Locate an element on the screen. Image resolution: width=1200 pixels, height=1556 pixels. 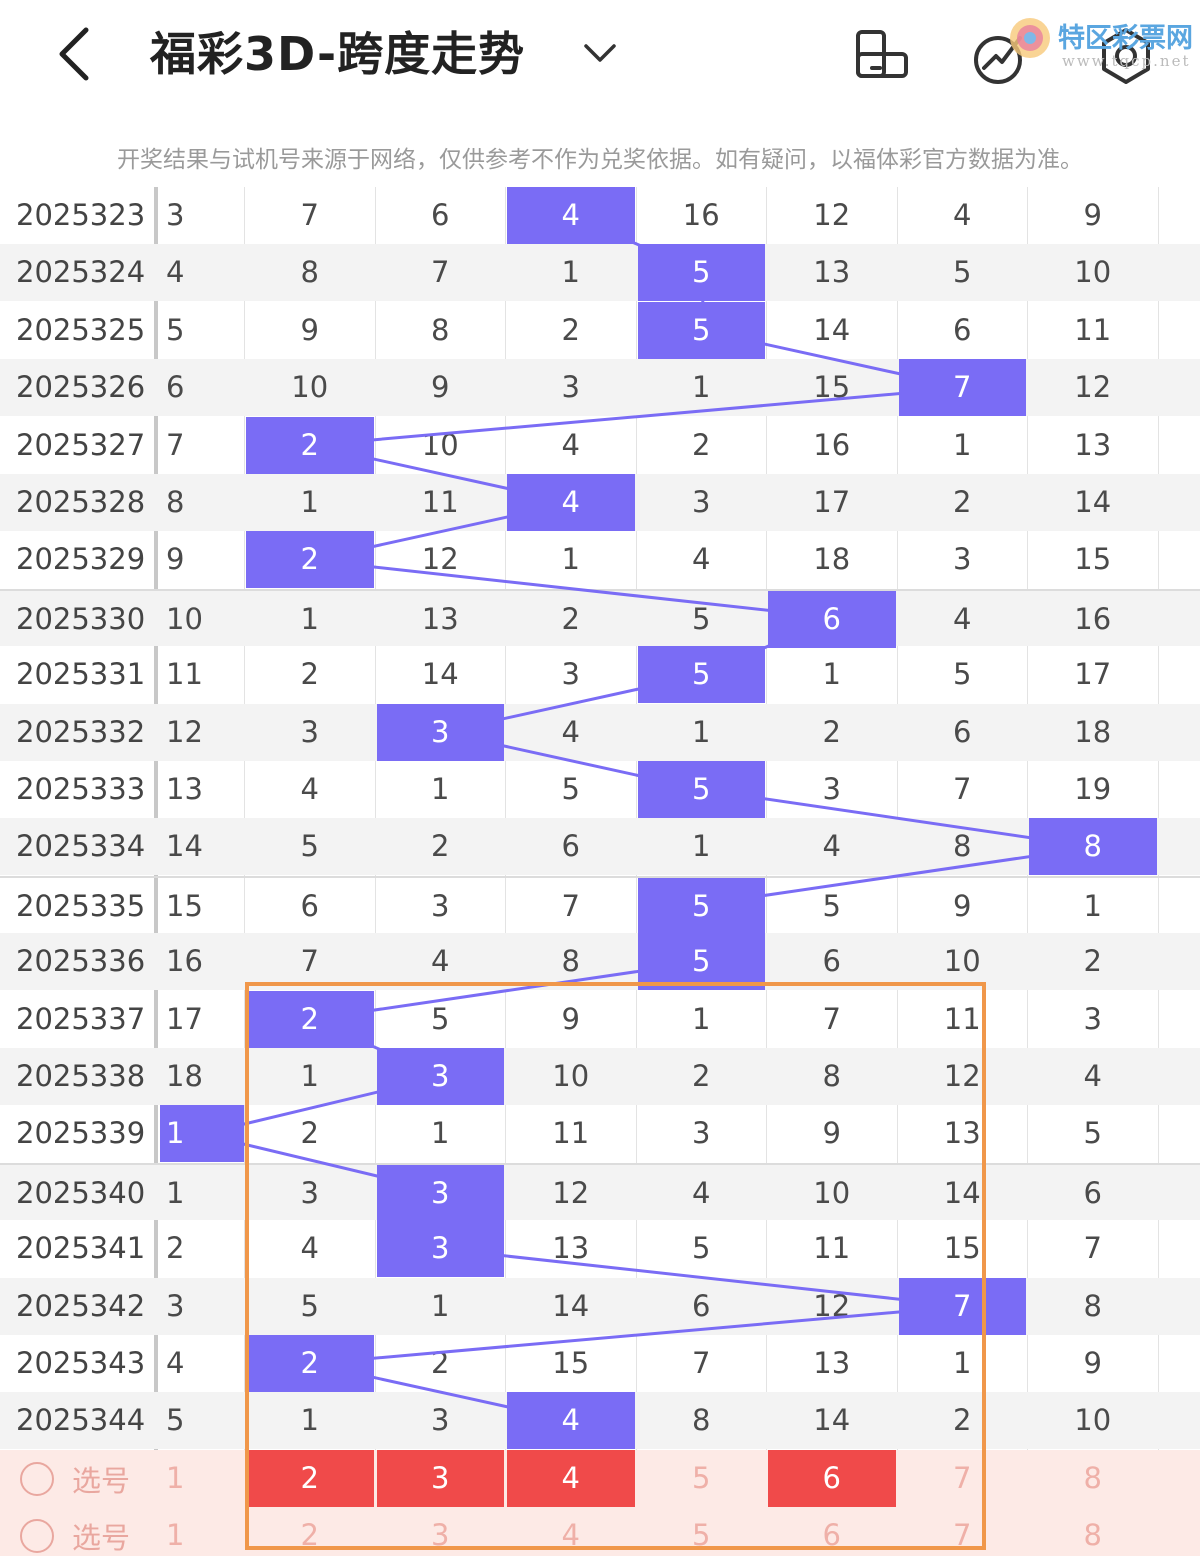
selected-number-cell: 6 is located at coordinates (832, 1478).